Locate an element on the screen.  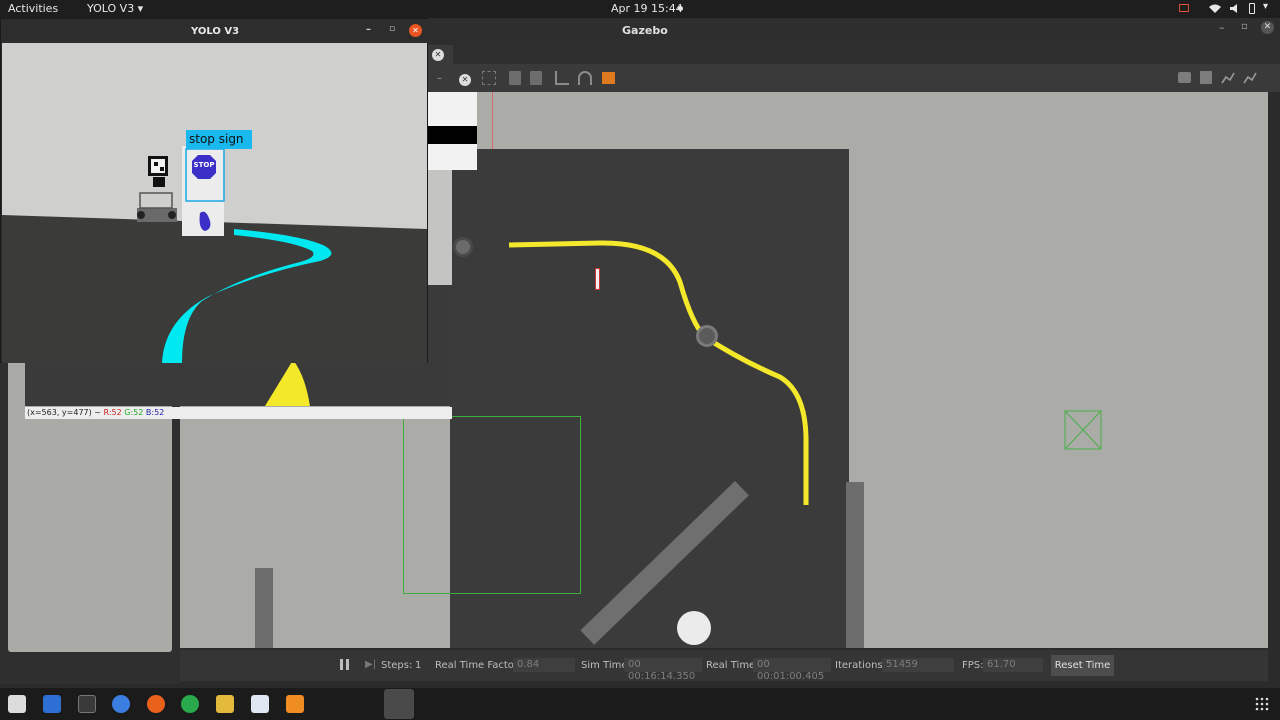
stop-sign-text: STOP is located at coordinates (204, 165).